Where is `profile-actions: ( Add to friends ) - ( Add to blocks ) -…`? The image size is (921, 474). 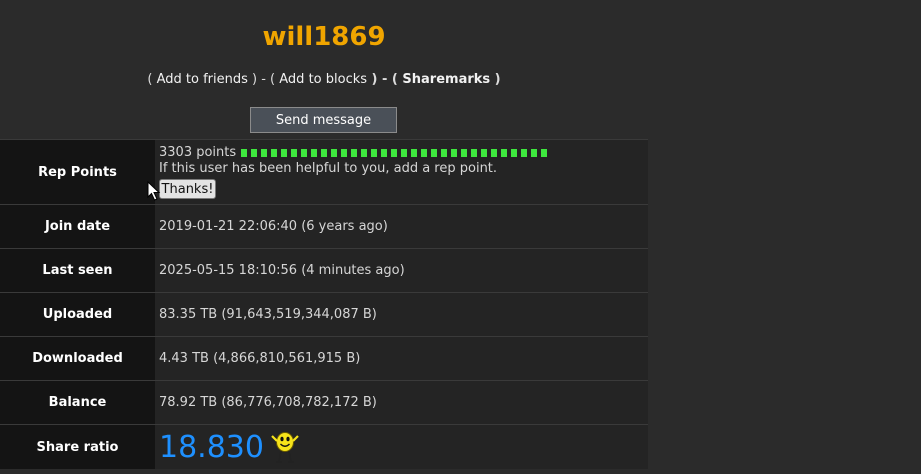
profile-actions: ( Add to friends ) - ( Add to blocks ) -… is located at coordinates (324, 79).